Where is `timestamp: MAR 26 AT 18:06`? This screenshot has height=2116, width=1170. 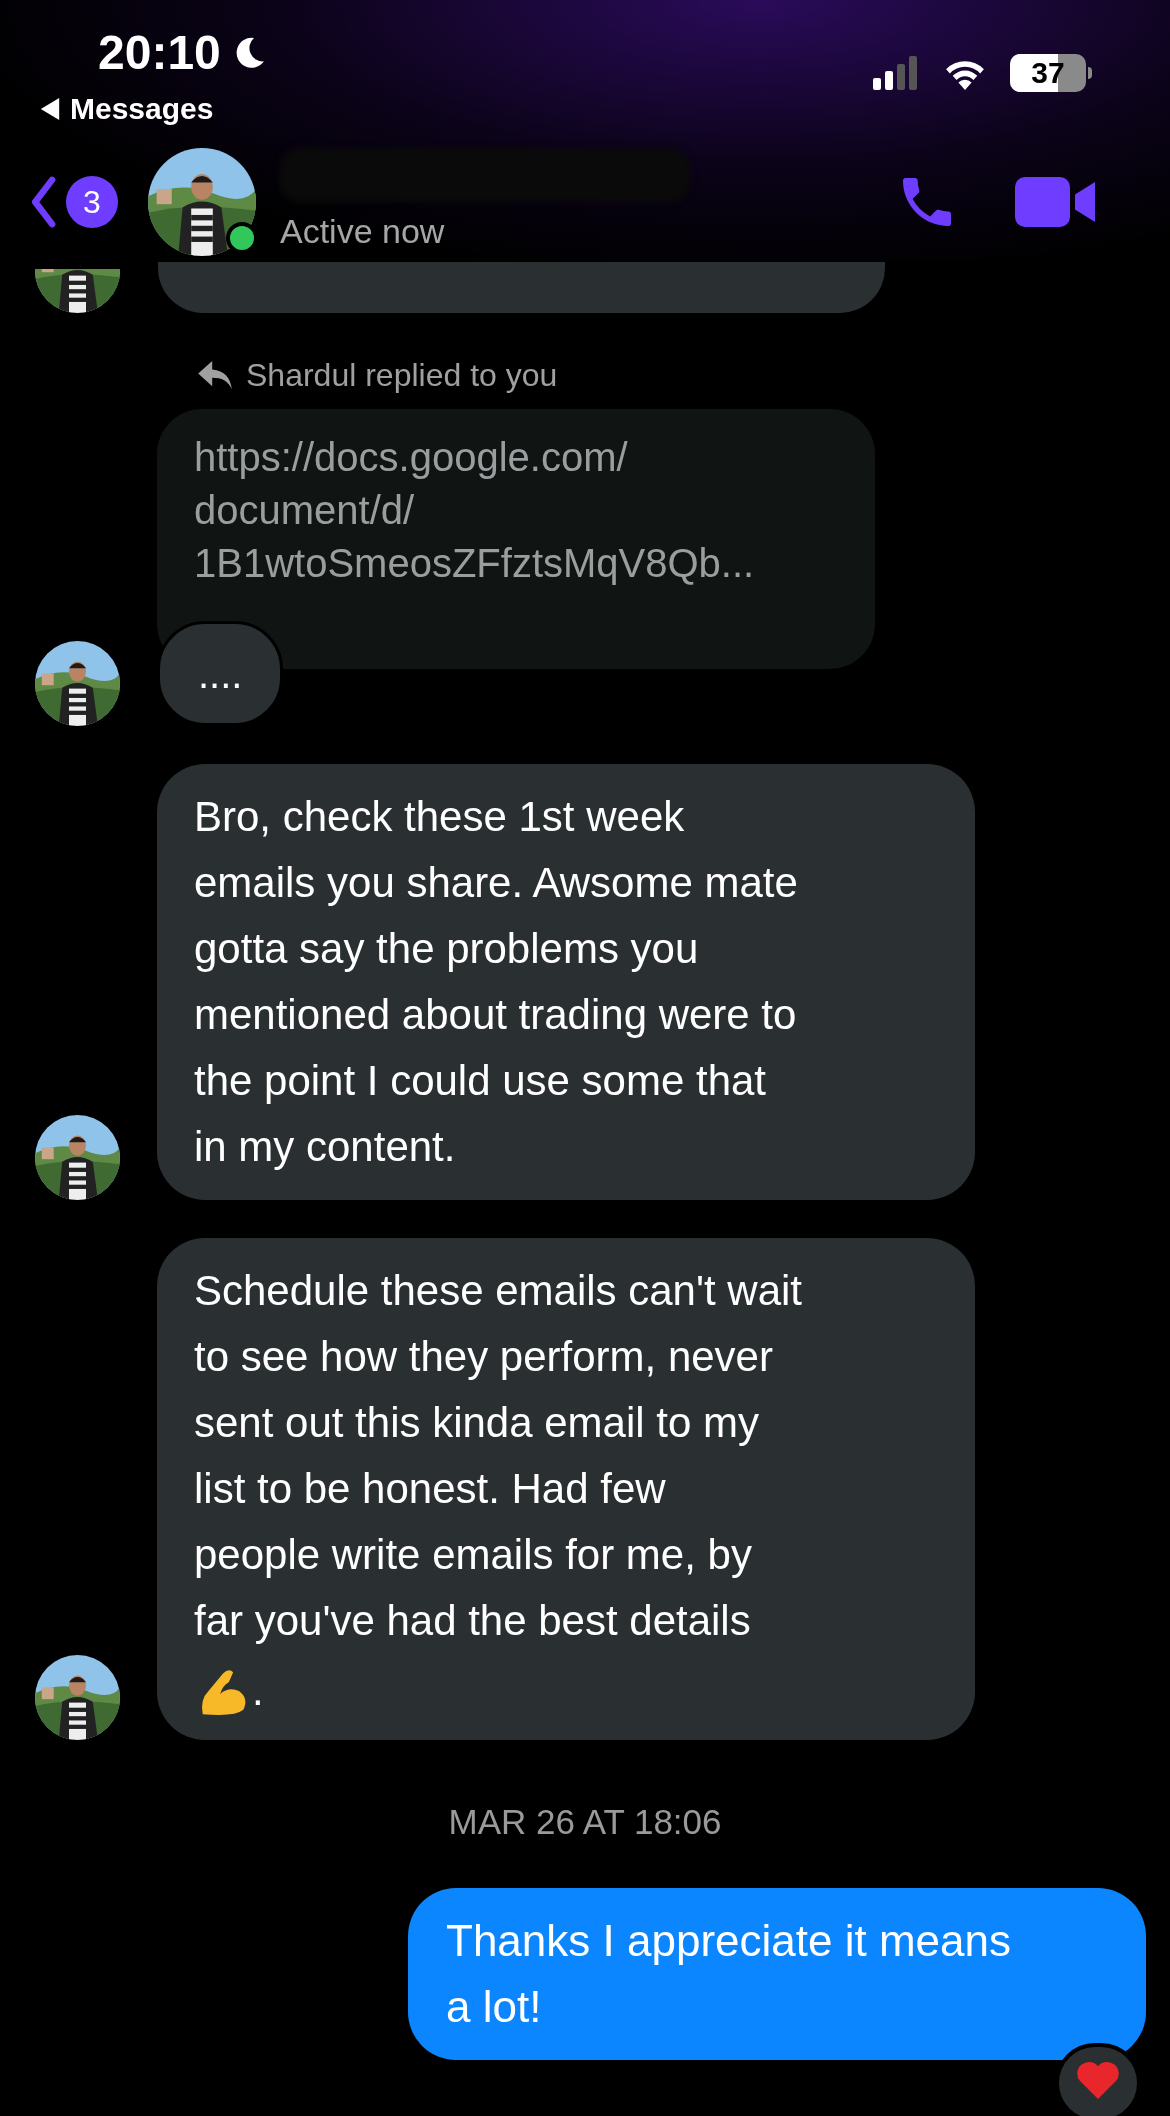 timestamp: MAR 26 AT 18:06 is located at coordinates (585, 1822).